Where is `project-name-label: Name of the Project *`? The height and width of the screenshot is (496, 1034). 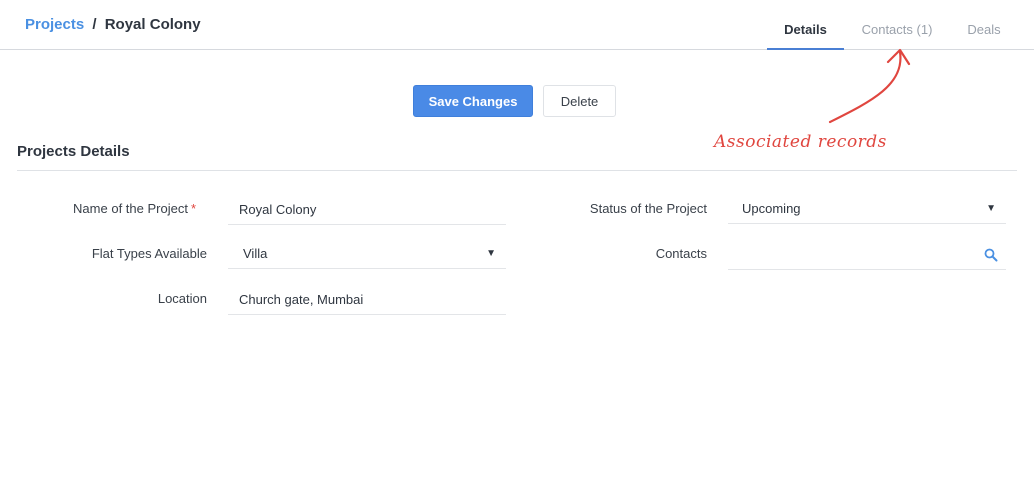 project-name-label: Name of the Project * is located at coordinates (98, 208).